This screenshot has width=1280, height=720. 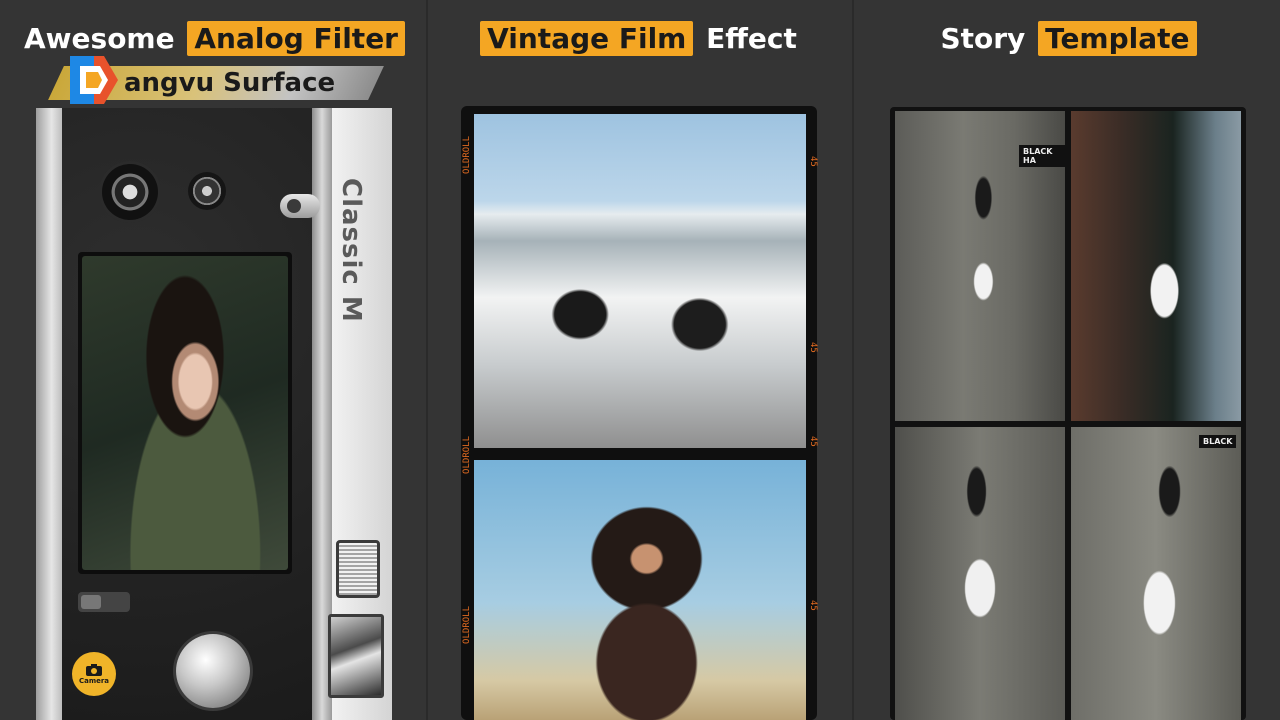 I want to click on poster-tag: BLACK, so click(x=1218, y=441).